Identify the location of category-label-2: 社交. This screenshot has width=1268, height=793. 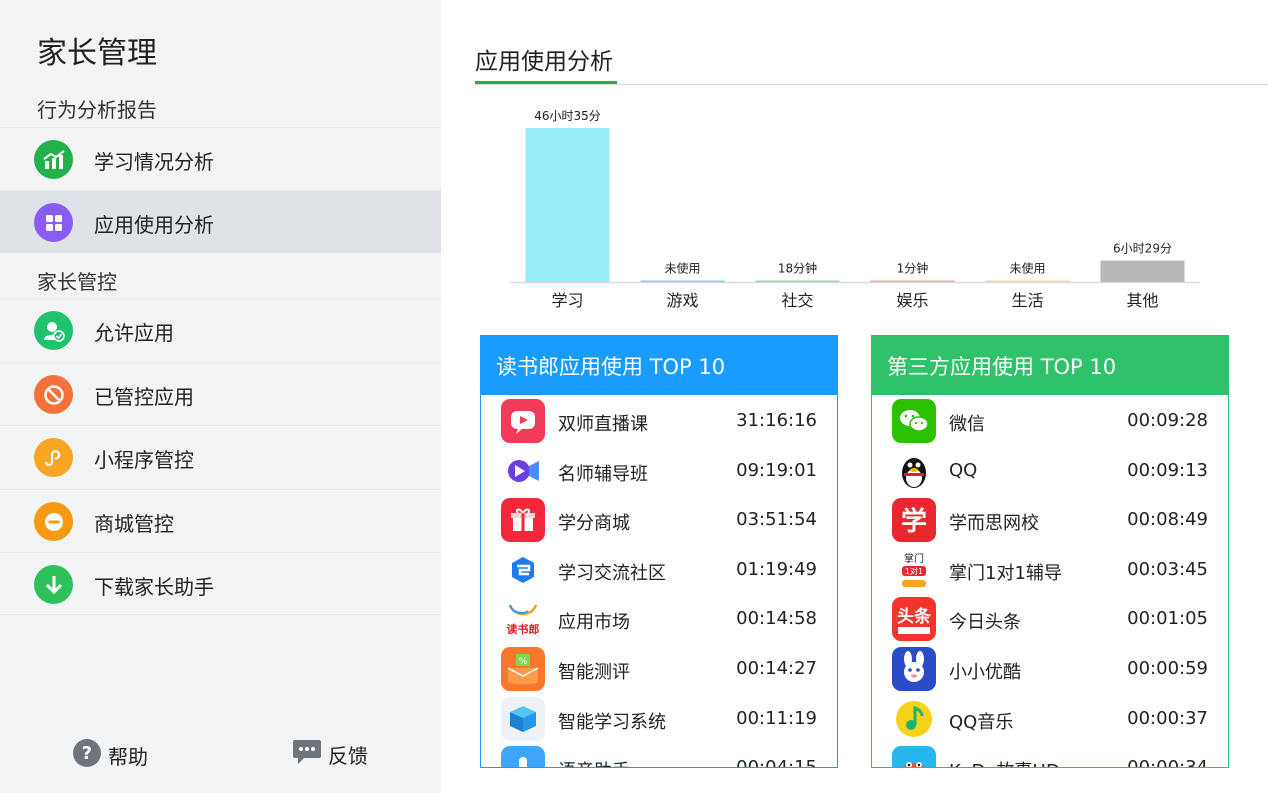
(797, 300).